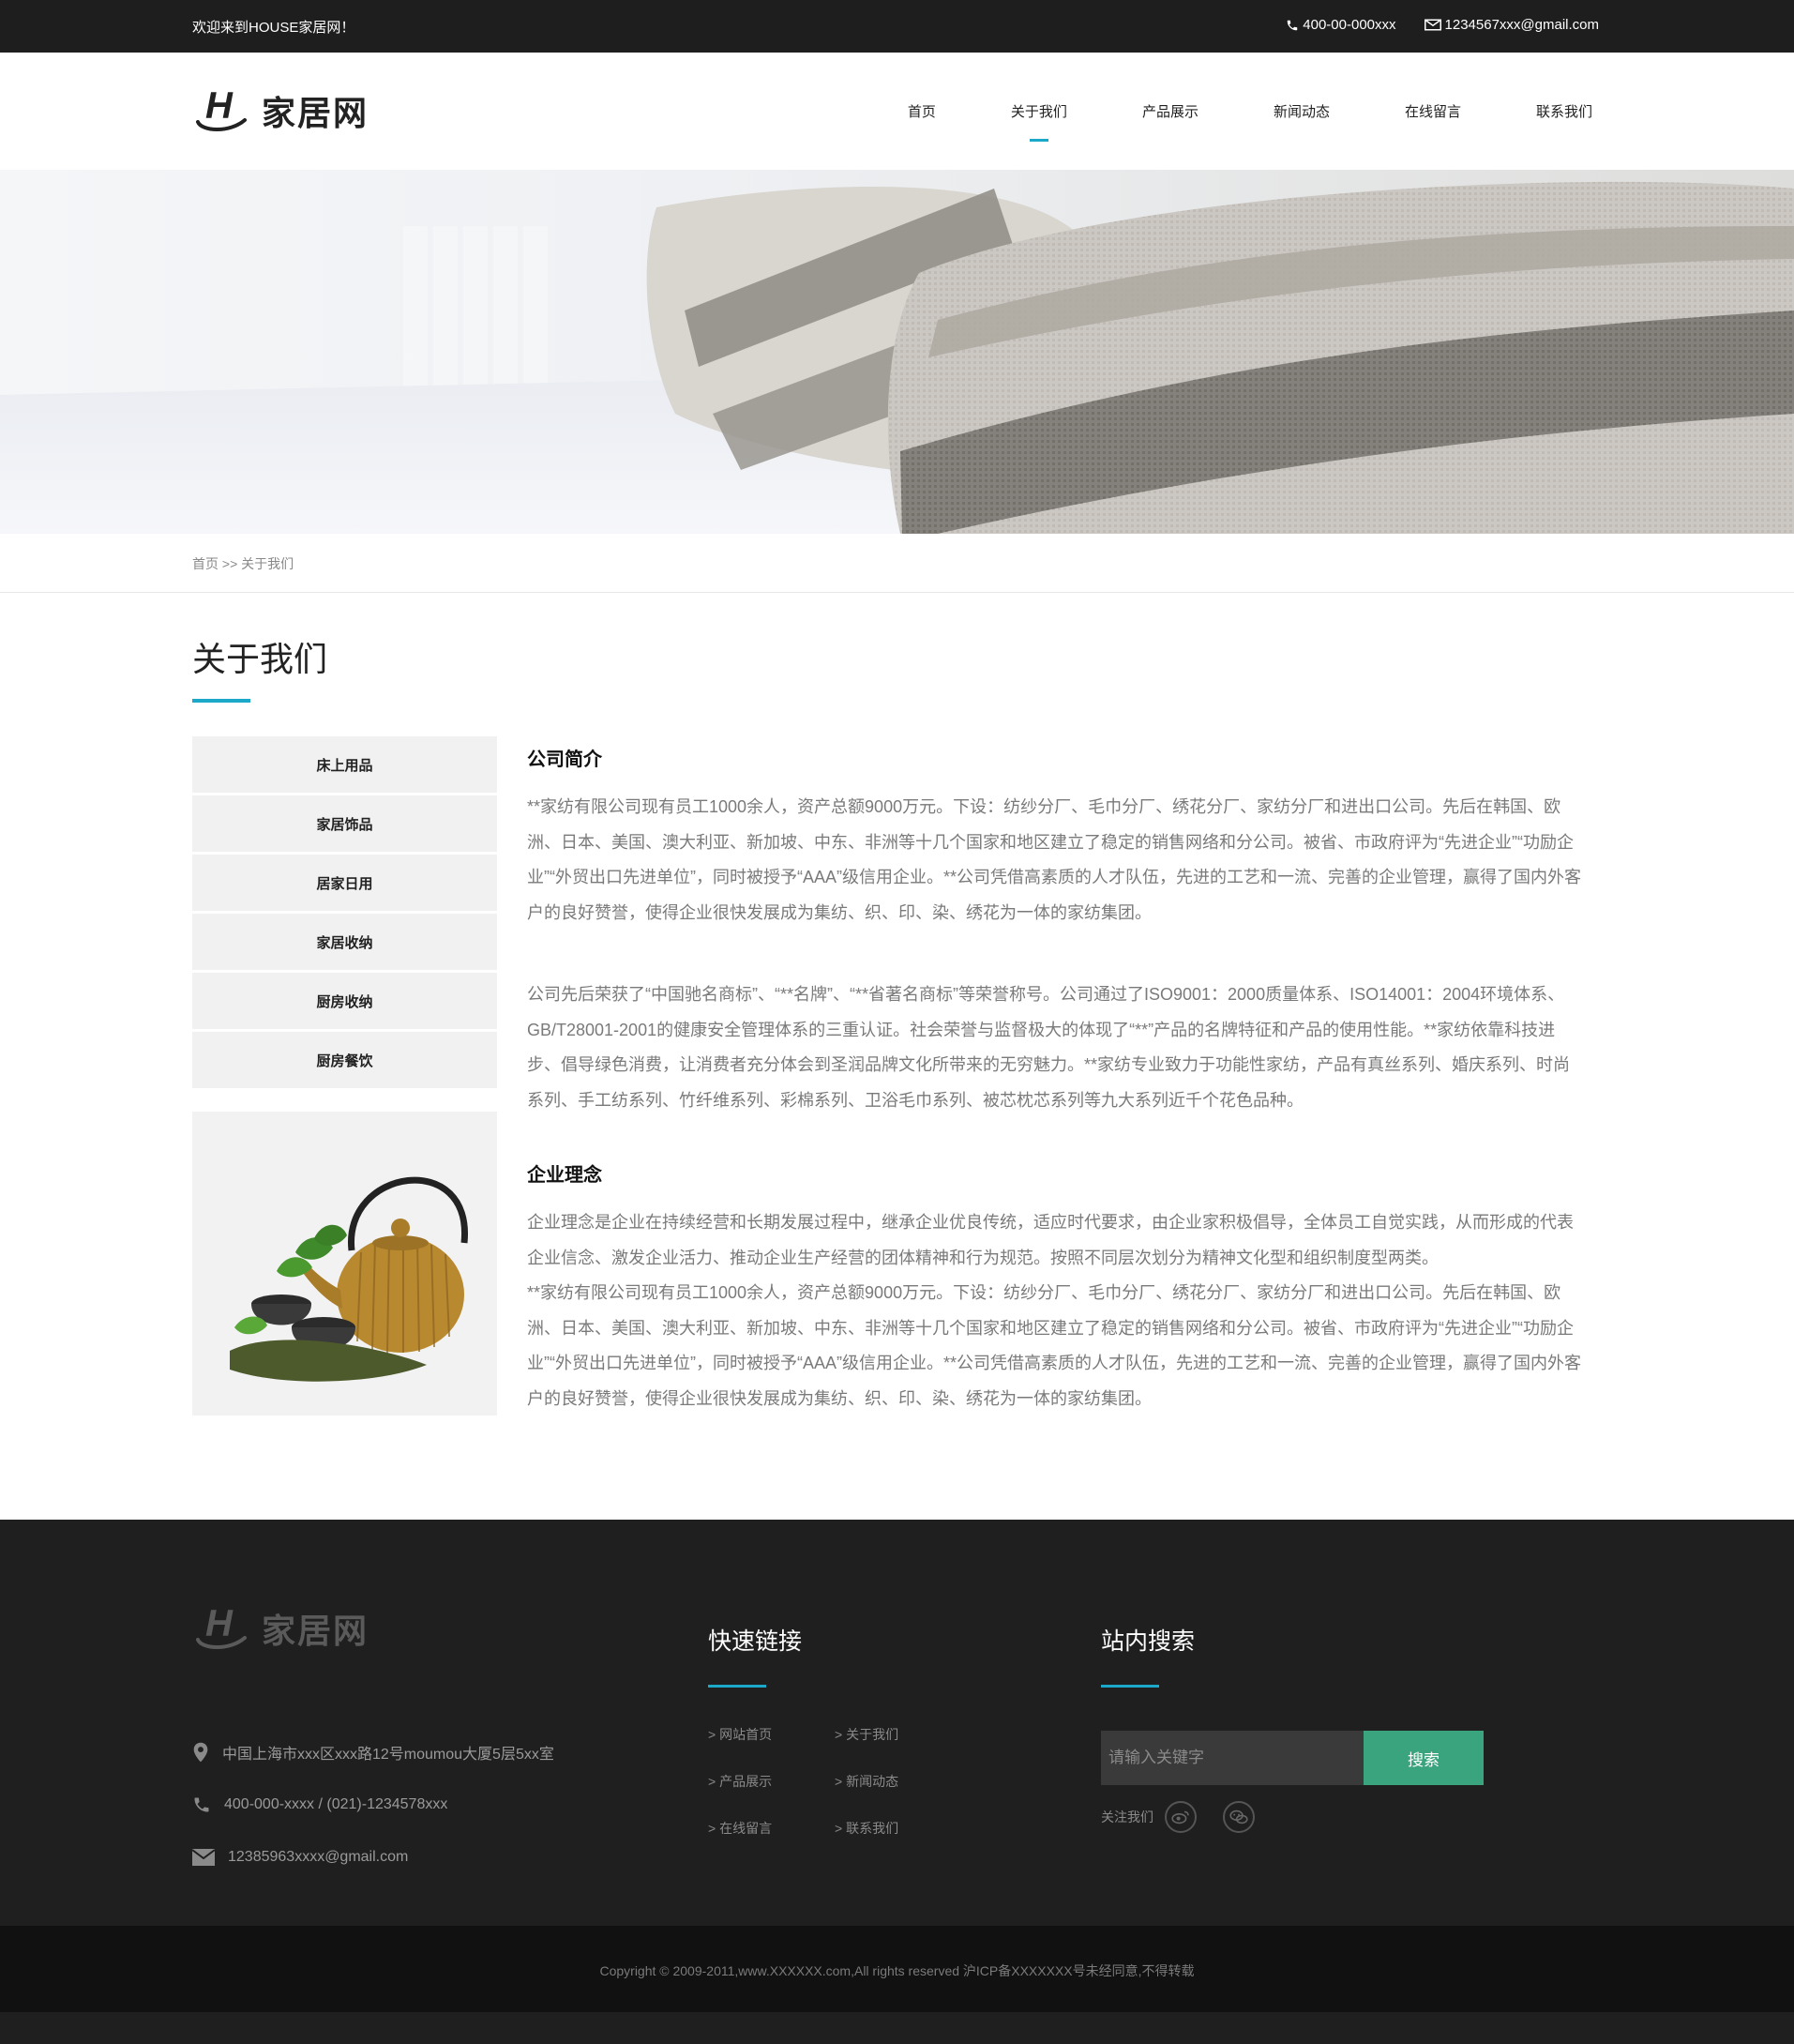 The image size is (1794, 2044). What do you see at coordinates (344, 942) in the screenshot?
I see `sidebar-item-storage: 家居收纳` at bounding box center [344, 942].